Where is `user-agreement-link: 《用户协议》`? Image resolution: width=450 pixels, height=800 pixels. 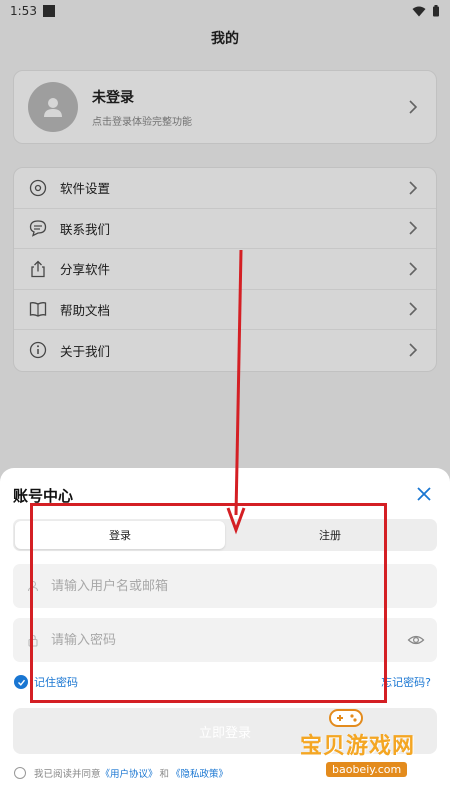 user-agreement-link: 《用户协议》 is located at coordinates (129, 773).